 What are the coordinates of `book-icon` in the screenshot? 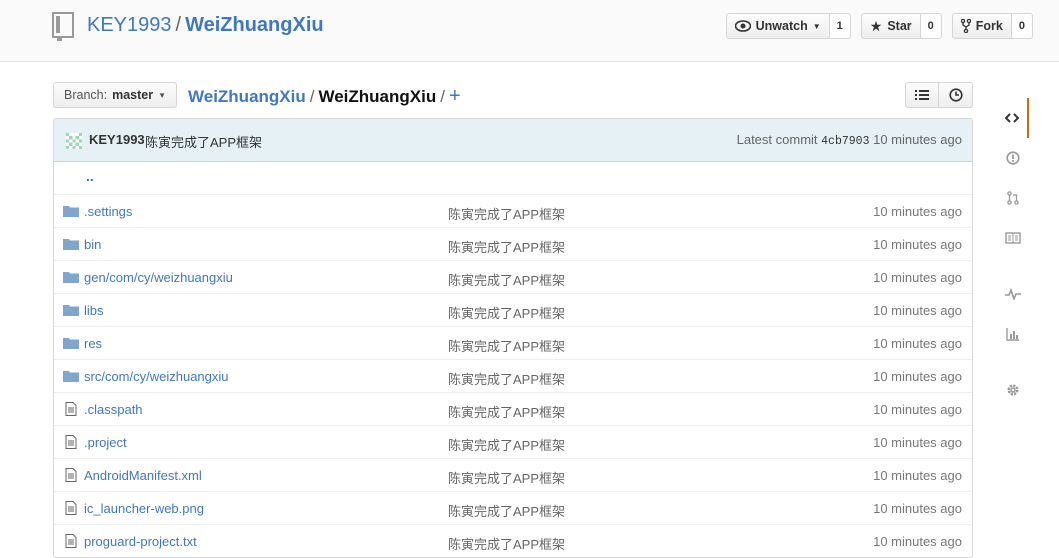 It's located at (1013, 238).